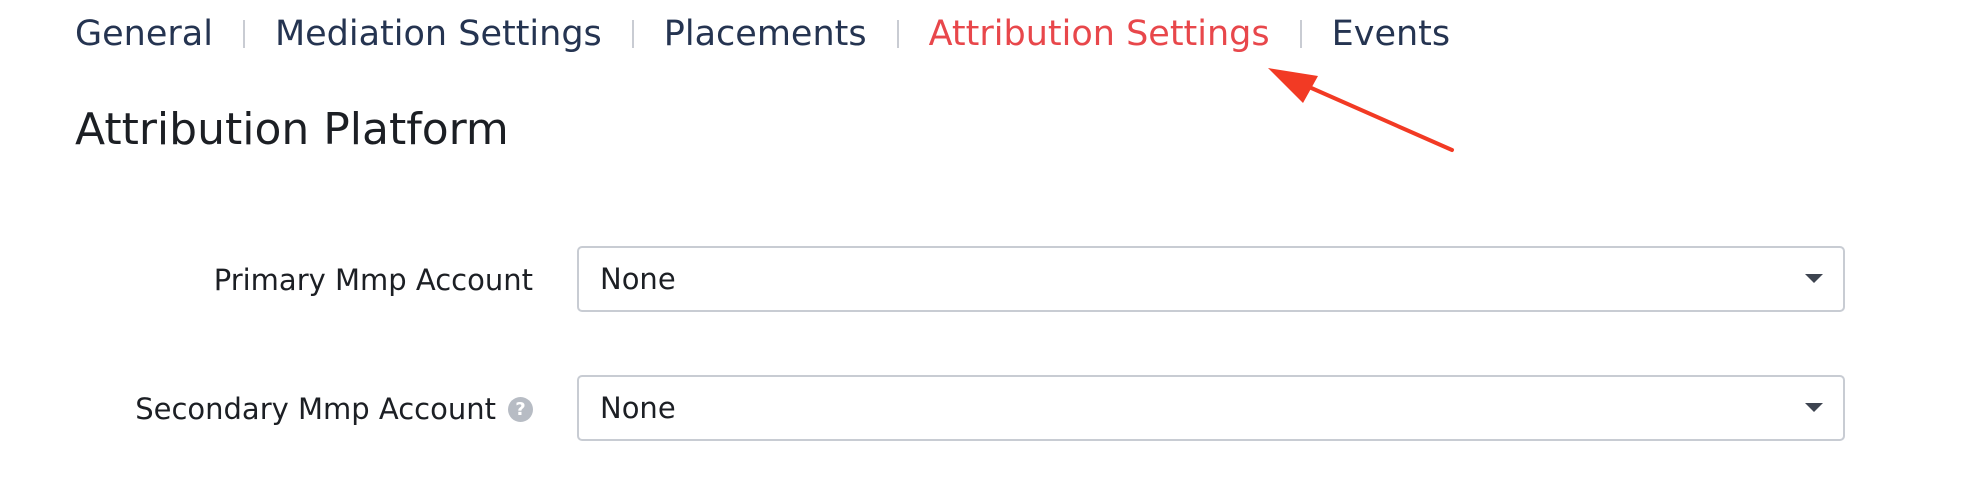 The height and width of the screenshot is (490, 1970). Describe the element at coordinates (1211, 408) in the screenshot. I see `secondary-mmp-account-select: None` at that location.